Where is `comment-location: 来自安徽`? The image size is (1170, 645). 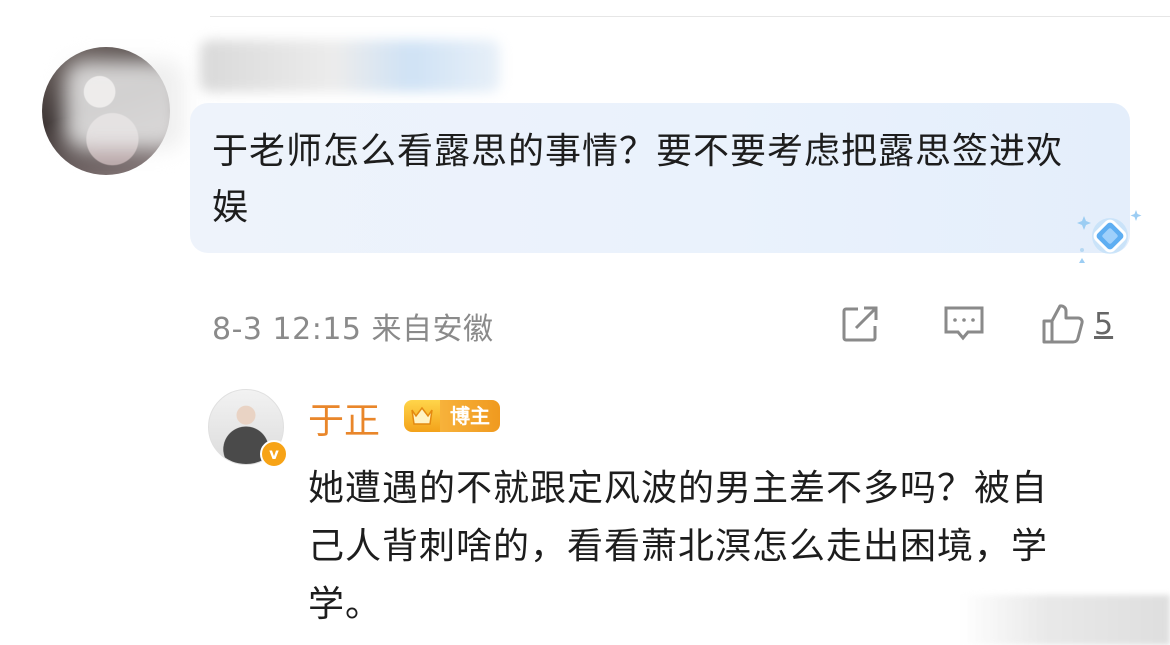
comment-location: 来自安徽 is located at coordinates (432, 329).